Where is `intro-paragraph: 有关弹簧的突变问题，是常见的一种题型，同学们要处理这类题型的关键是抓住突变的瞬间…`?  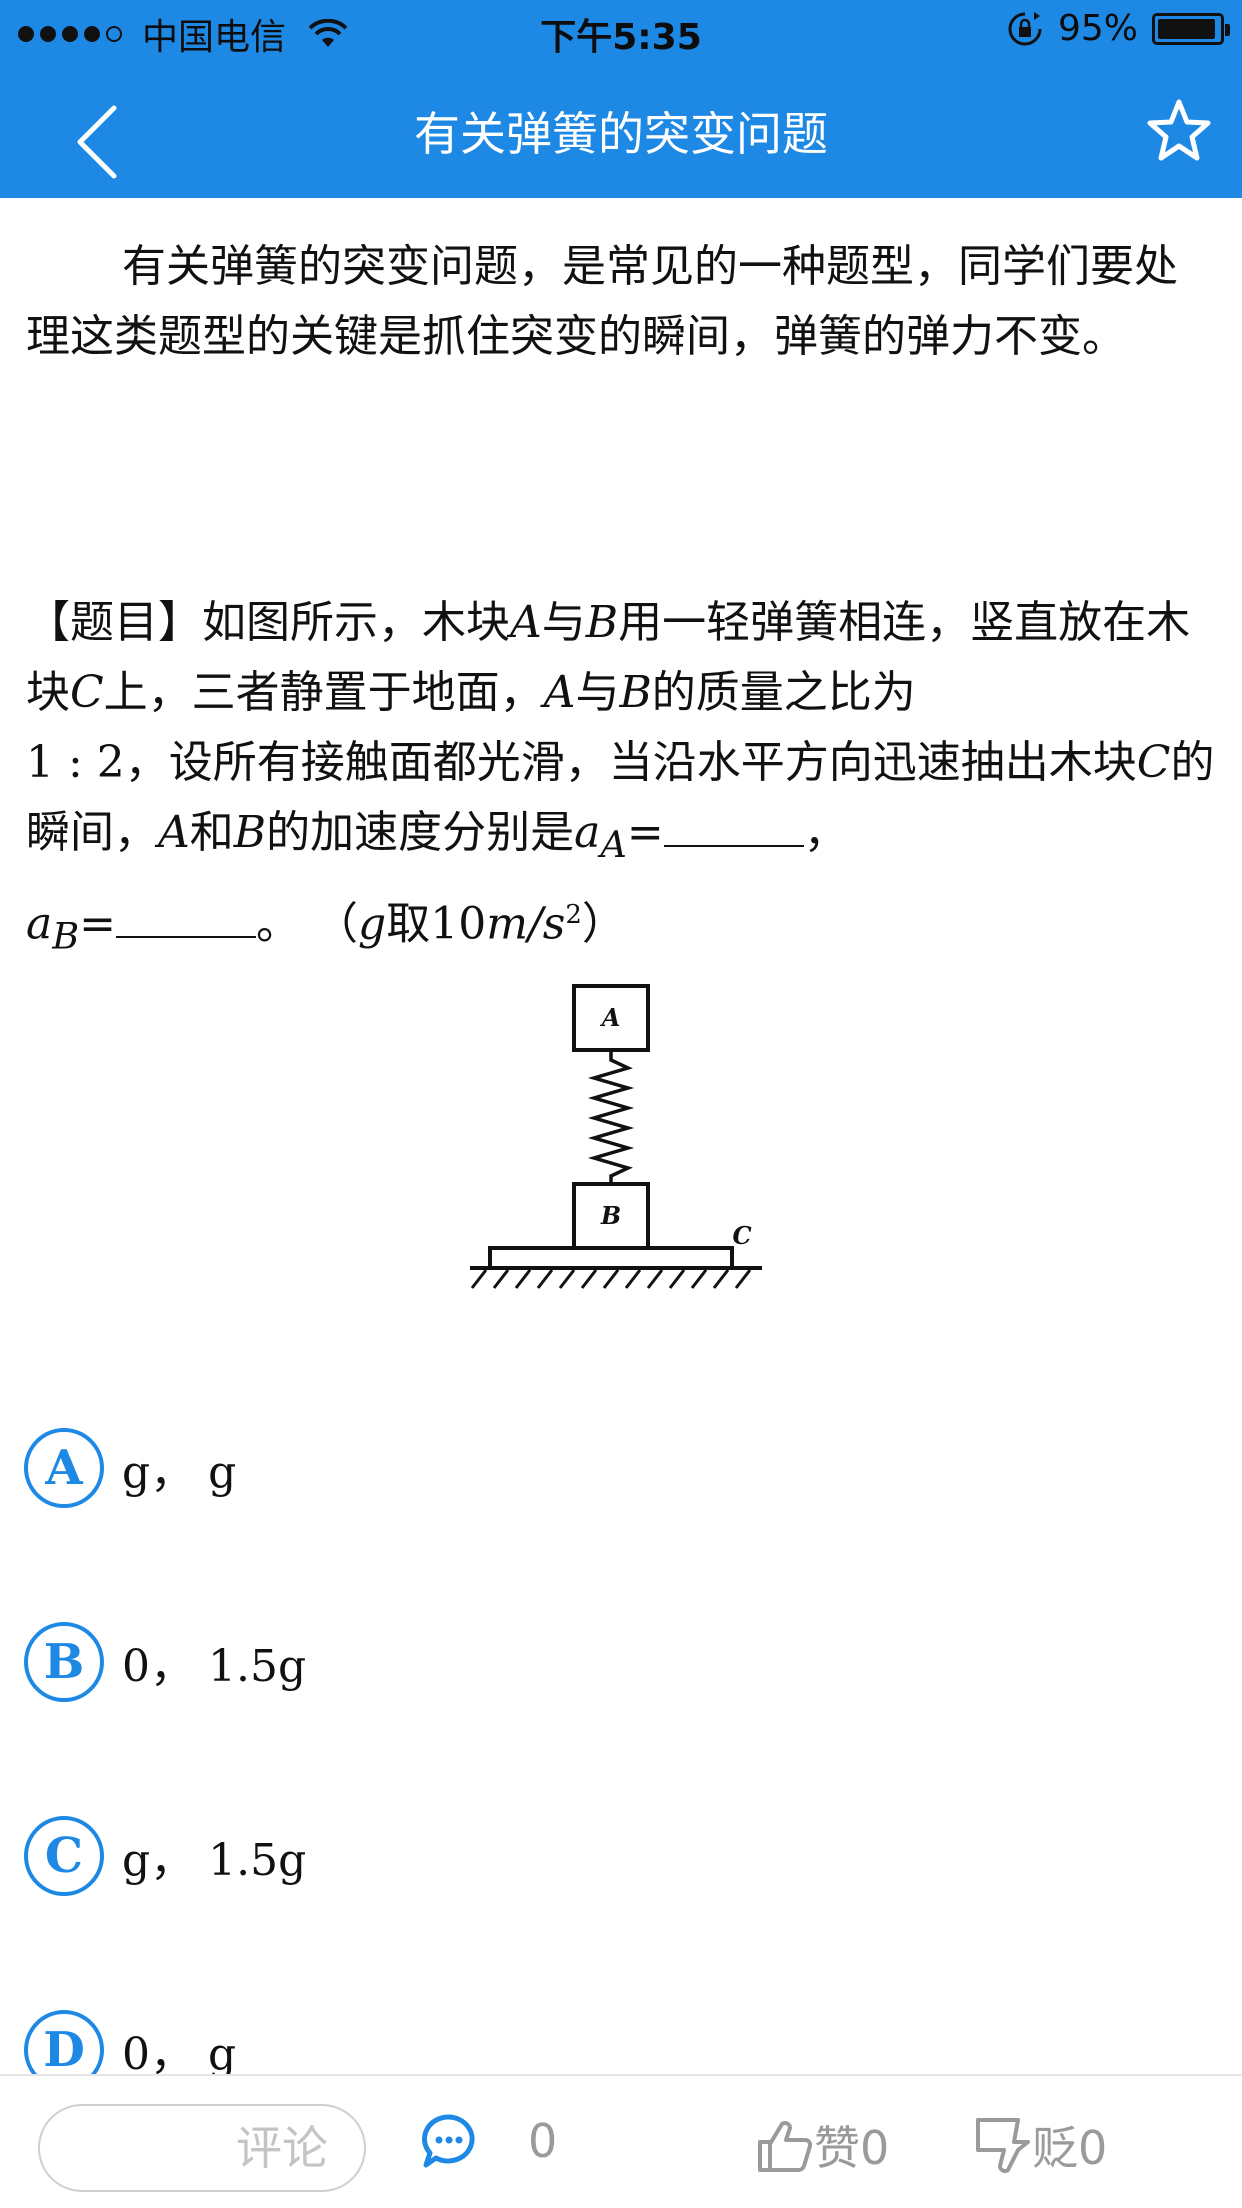 intro-paragraph: 有关弹簧的突变问题，是常见的一种题型，同学们要处理这类题型的关键是抓住突变的瞬间… is located at coordinates (602, 301).